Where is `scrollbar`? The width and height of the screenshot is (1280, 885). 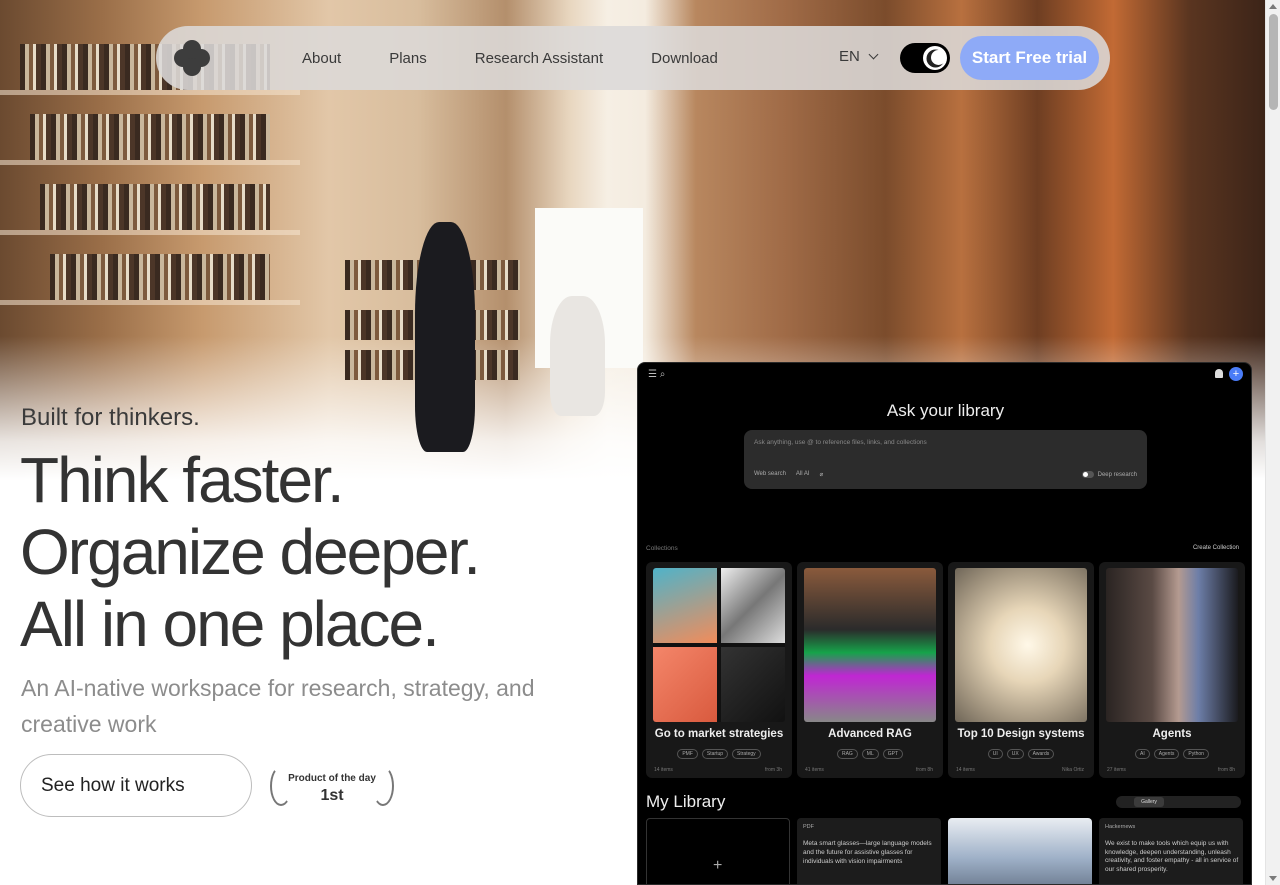 scrollbar is located at coordinates (1272, 442).